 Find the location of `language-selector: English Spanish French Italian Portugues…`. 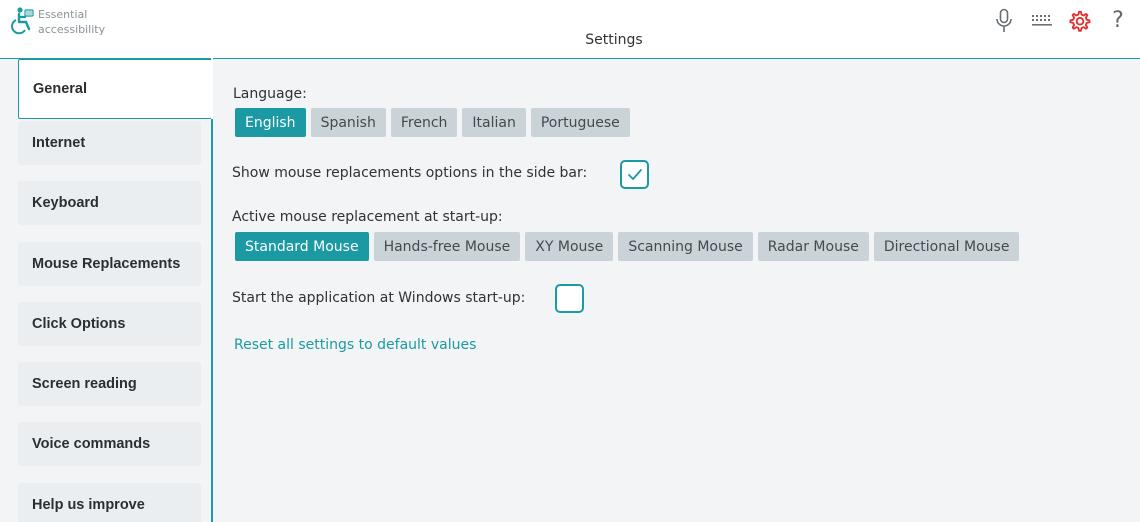

language-selector: English Spanish French Italian Portugues… is located at coordinates (432, 122).